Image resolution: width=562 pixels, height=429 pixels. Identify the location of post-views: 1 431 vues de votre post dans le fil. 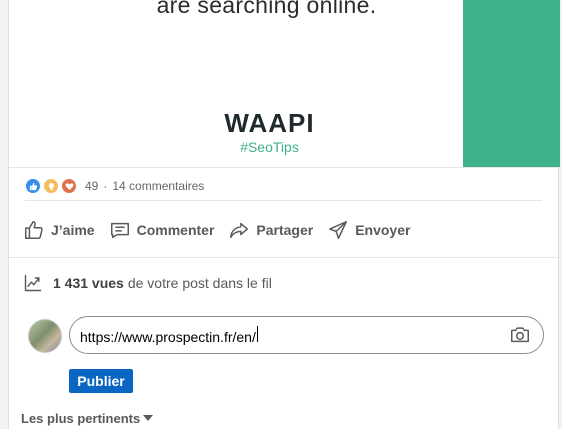
(147, 283).